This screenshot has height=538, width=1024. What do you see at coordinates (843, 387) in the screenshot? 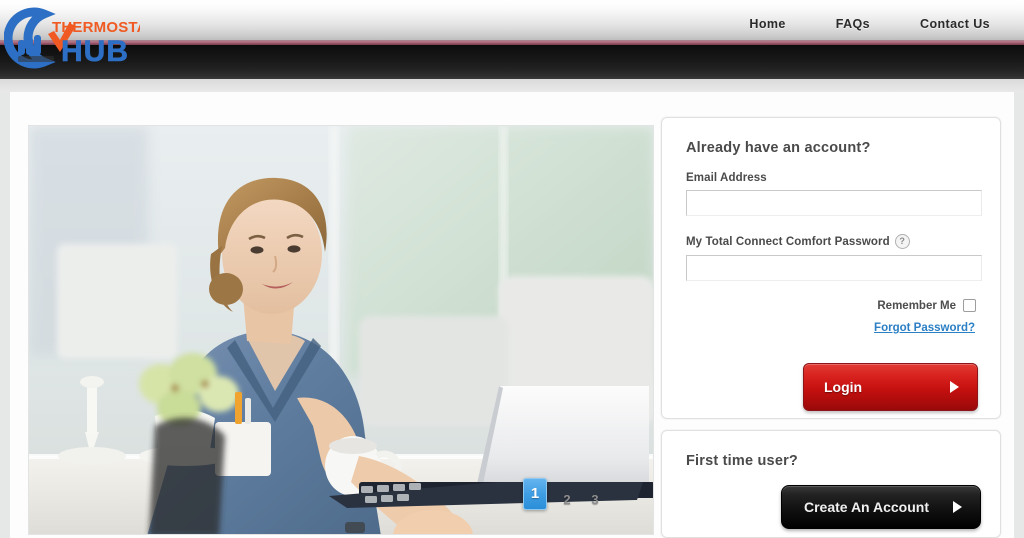
I see `login-button-label: Login` at bounding box center [843, 387].